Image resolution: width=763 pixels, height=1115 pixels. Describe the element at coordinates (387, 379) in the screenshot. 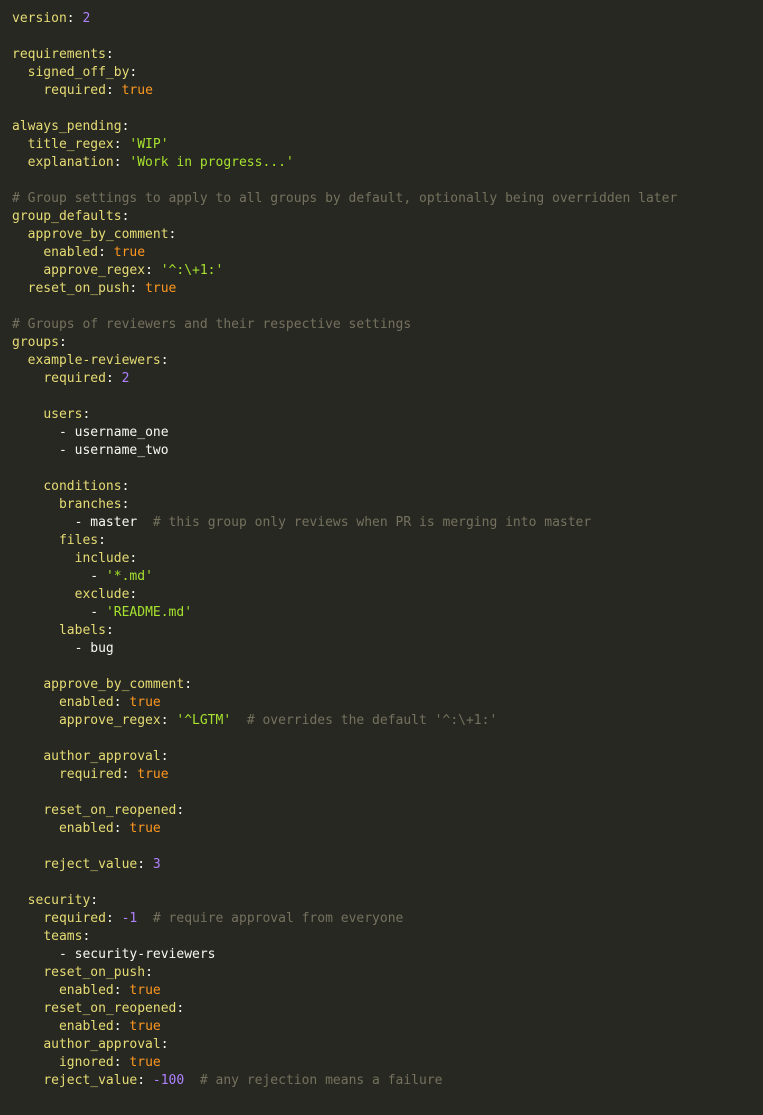

I see `code-line: required: 2` at that location.